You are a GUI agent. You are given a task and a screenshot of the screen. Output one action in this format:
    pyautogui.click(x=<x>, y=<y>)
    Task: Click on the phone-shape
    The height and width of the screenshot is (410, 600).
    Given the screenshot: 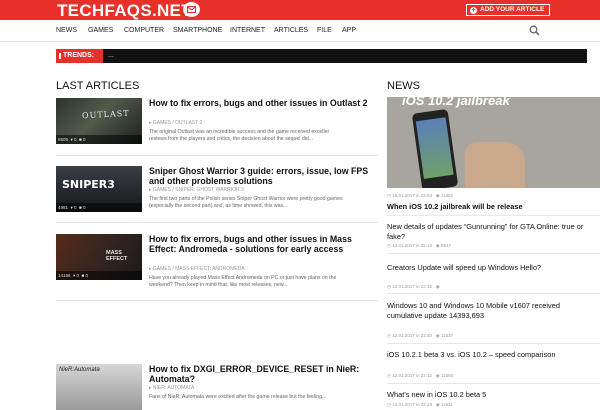 What is the action you would take?
    pyautogui.click(x=435, y=148)
    